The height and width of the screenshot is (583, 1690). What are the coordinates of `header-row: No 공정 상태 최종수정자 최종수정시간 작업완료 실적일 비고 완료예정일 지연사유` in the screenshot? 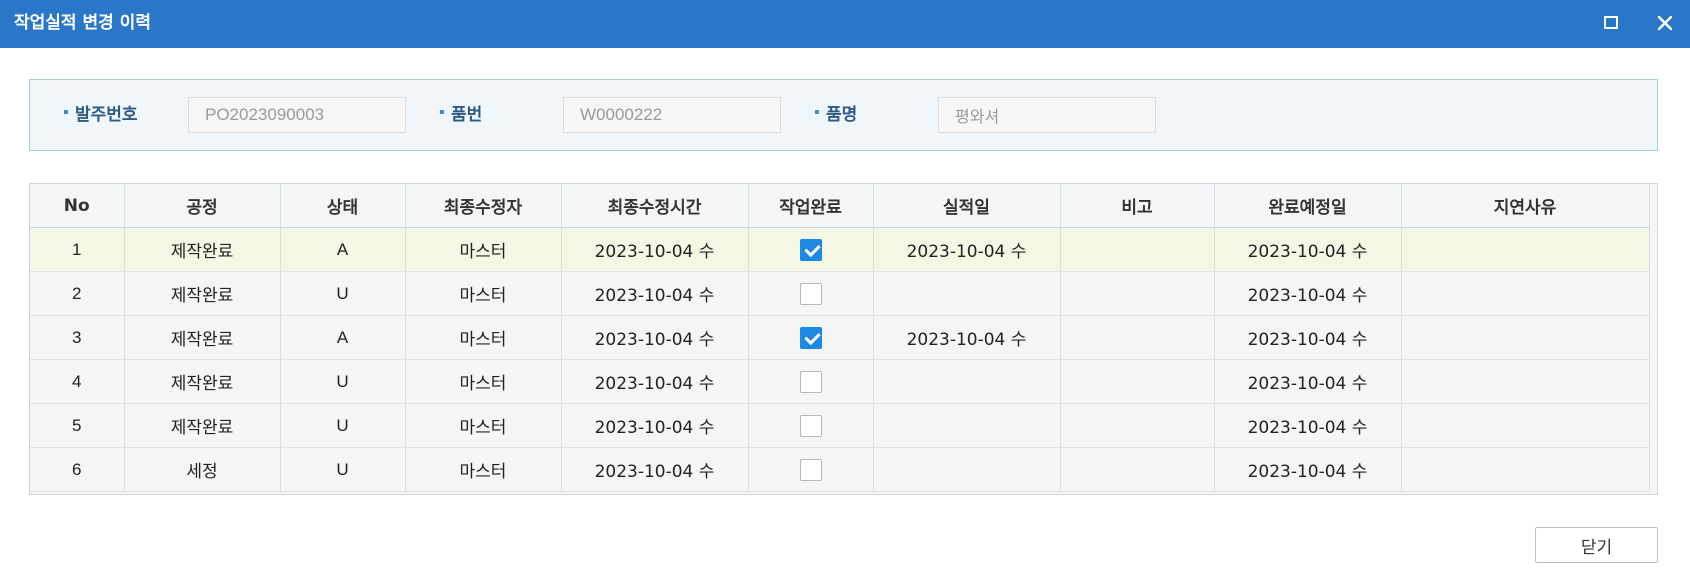 It's located at (840, 206).